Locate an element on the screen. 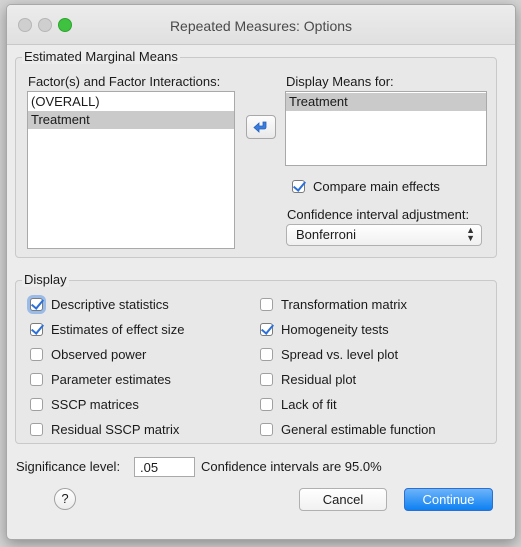  factors-label: Factor(s) and Factor Interactions: is located at coordinates (124, 81).